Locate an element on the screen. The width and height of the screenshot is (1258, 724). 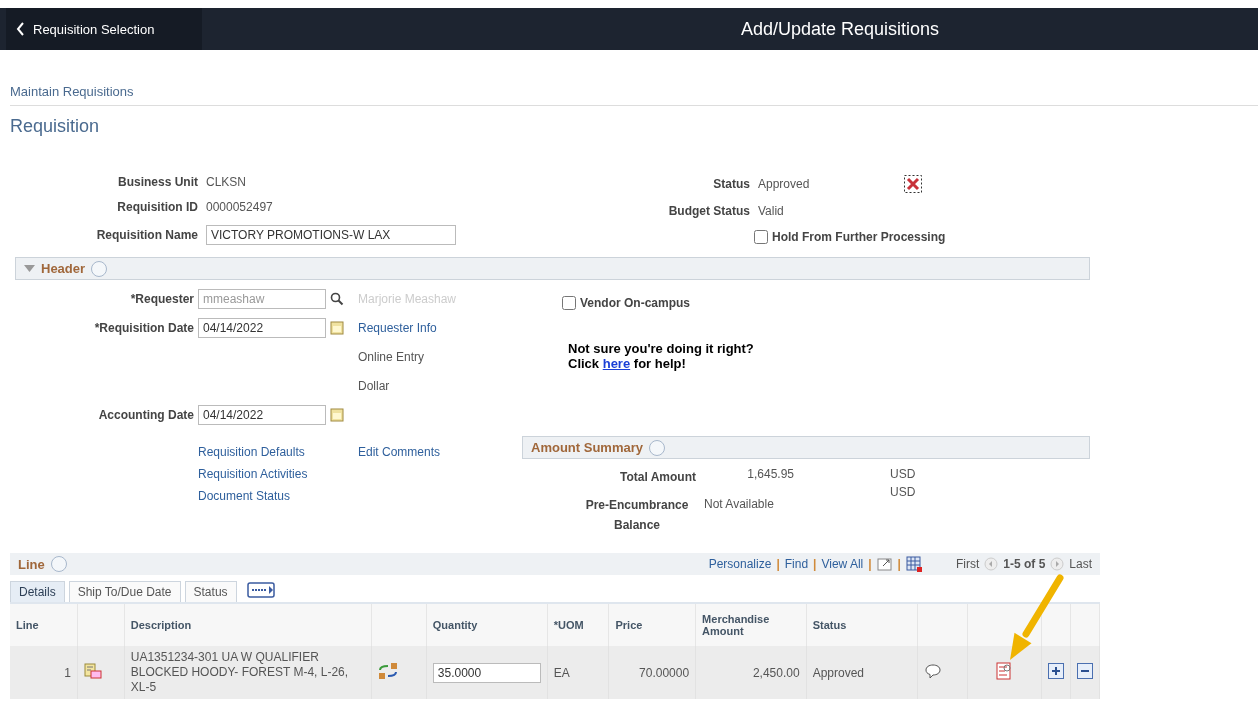
field-label: Requisition Name is located at coordinates (146, 235).